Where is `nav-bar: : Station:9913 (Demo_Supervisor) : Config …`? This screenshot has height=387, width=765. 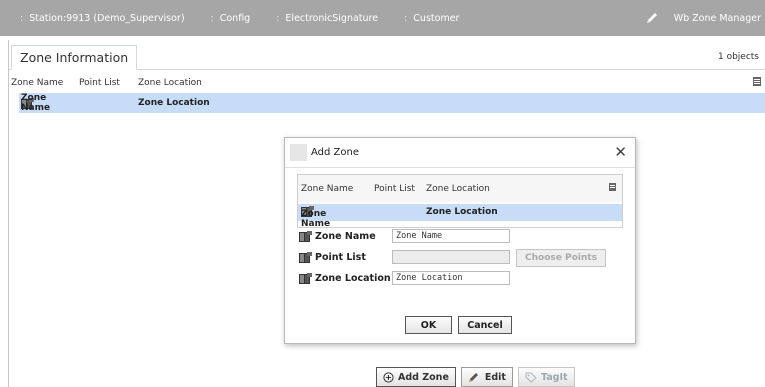 nav-bar: : Station:9913 (Demo_Supervisor) : Config … is located at coordinates (382, 18).